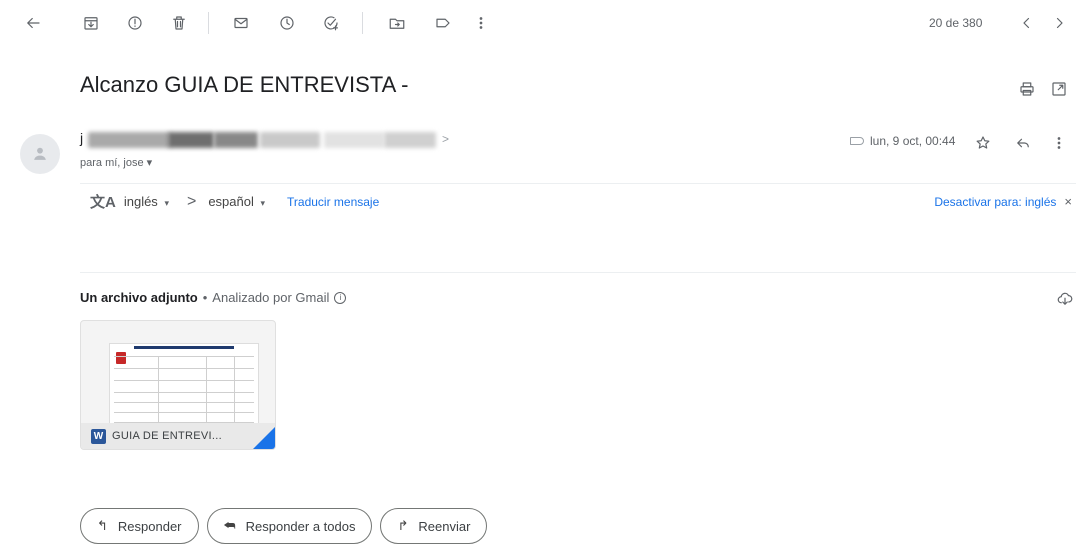 The image size is (1081, 551). Describe the element at coordinates (333, 202) in the screenshot. I see `translate-message-link: Traducir mensaje` at that location.